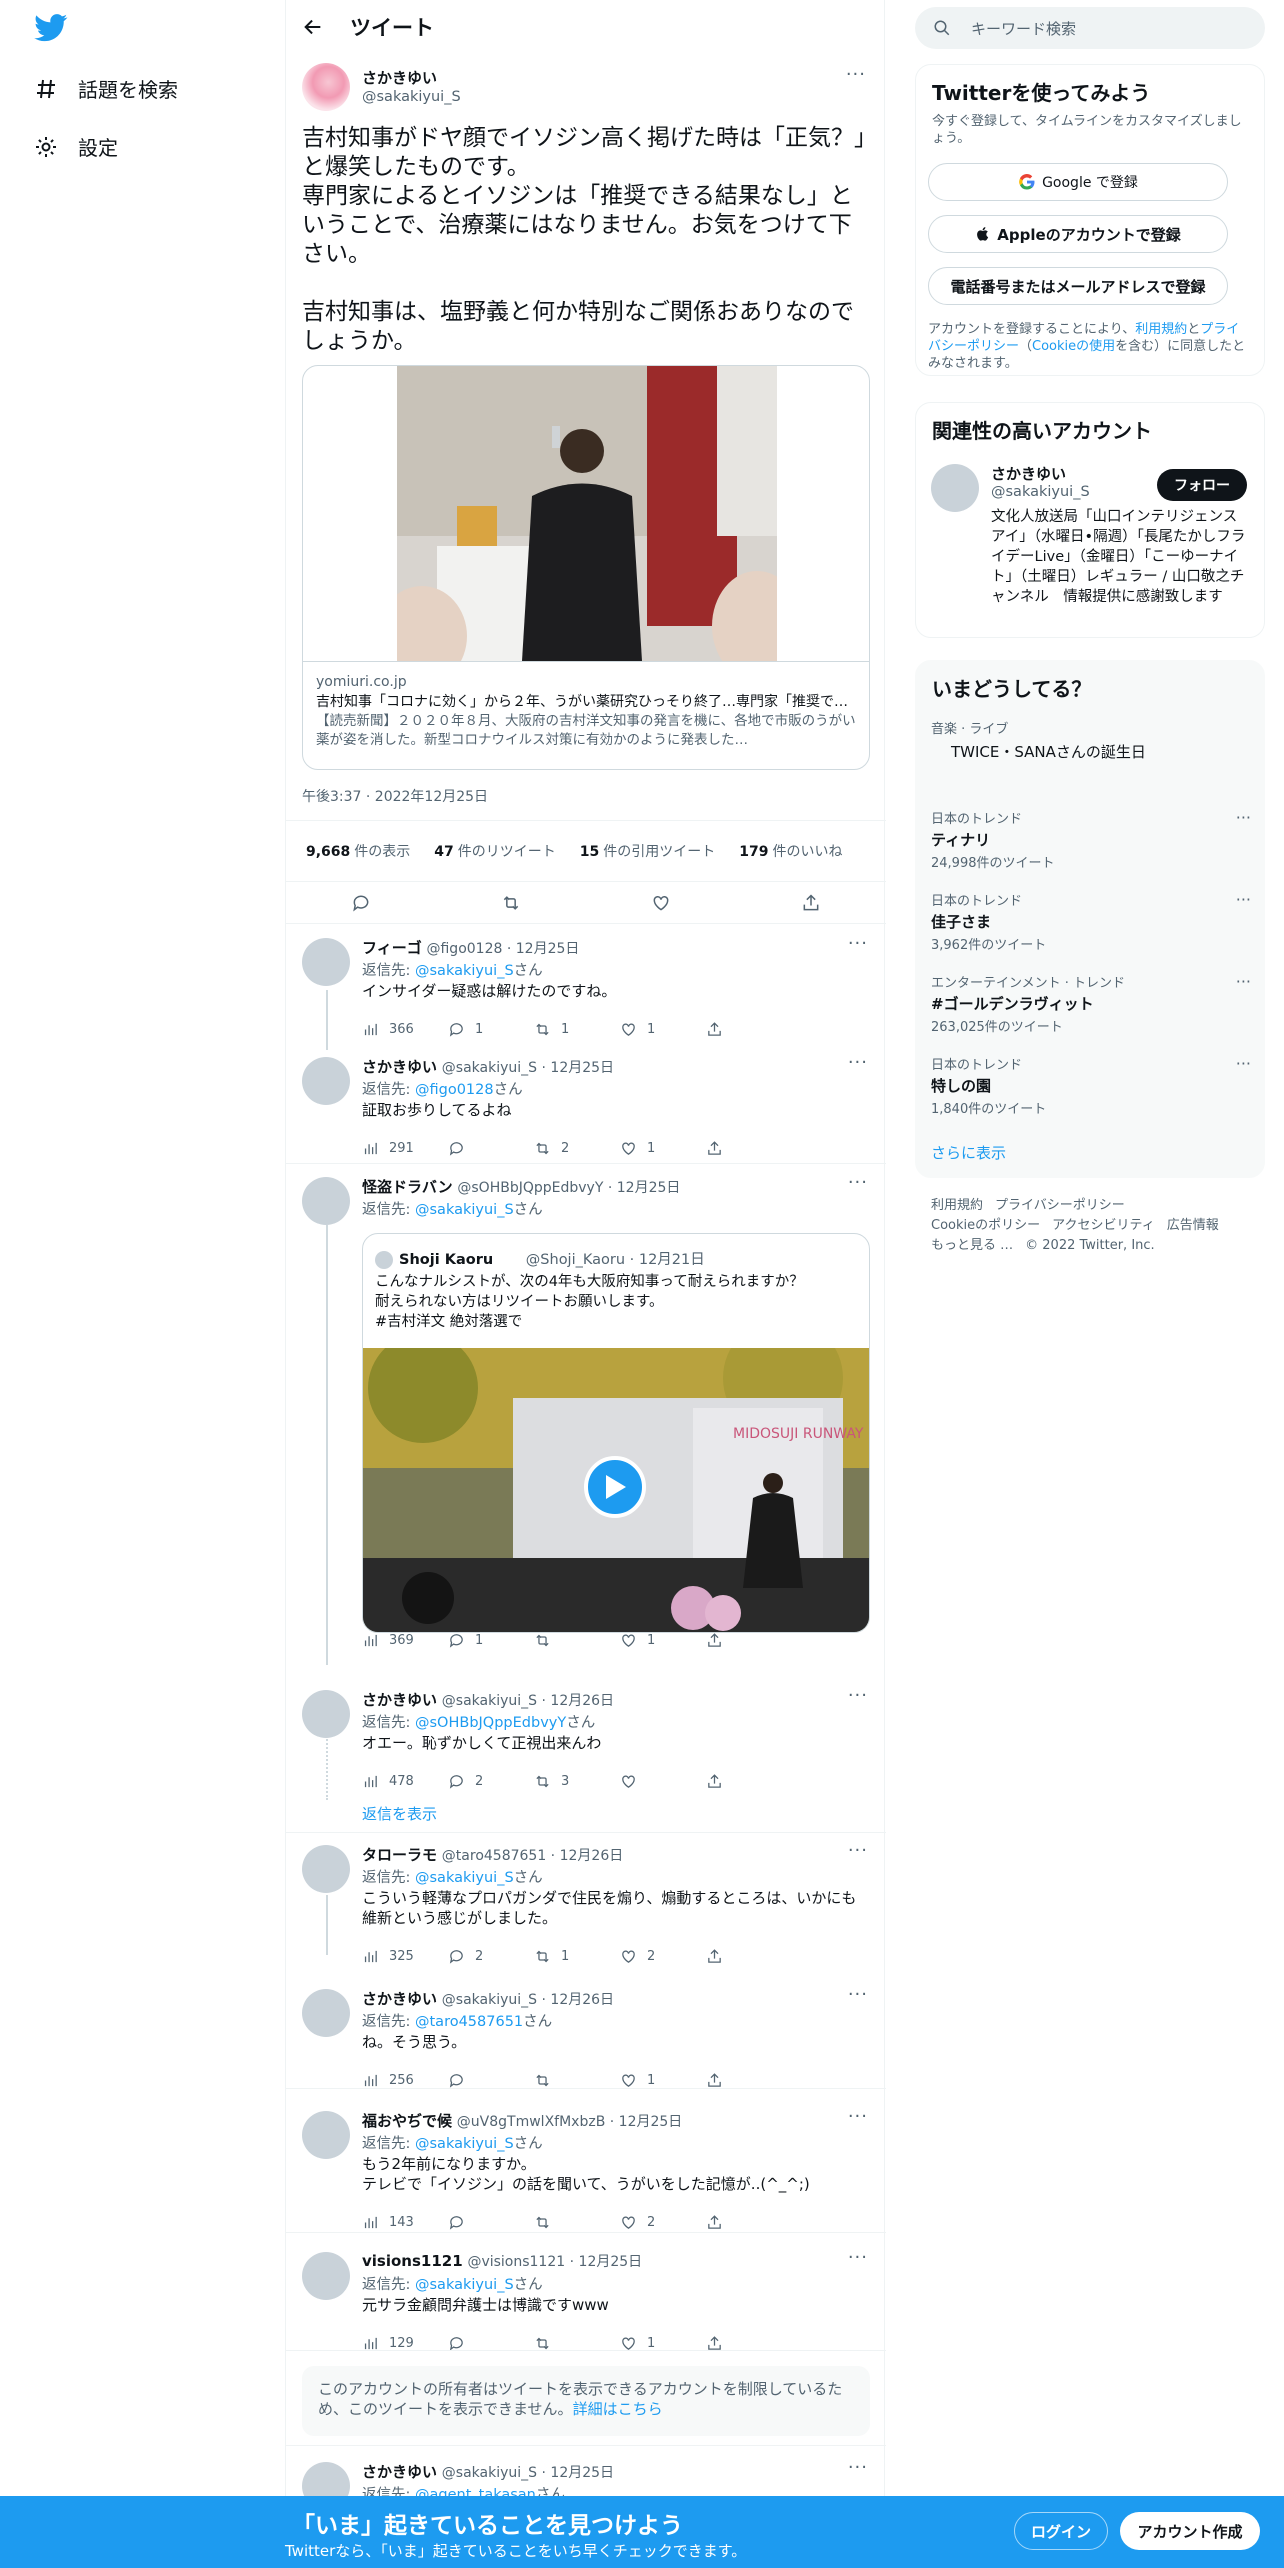 The image size is (1284, 2568). I want to click on retweet-button: 3, so click(577, 1781).